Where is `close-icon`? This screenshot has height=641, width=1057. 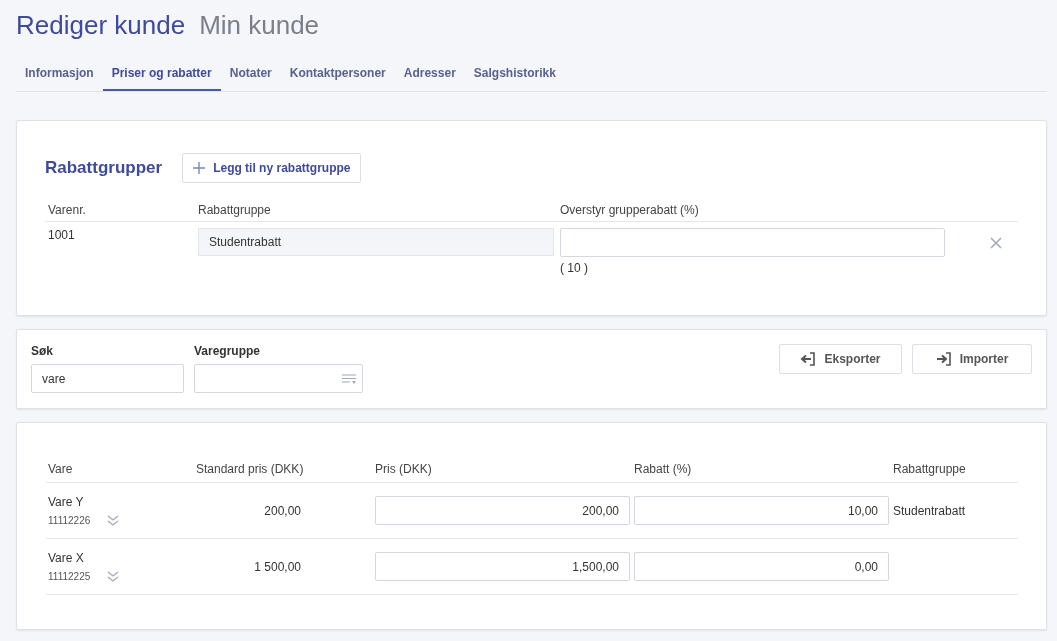
close-icon is located at coordinates (996, 243).